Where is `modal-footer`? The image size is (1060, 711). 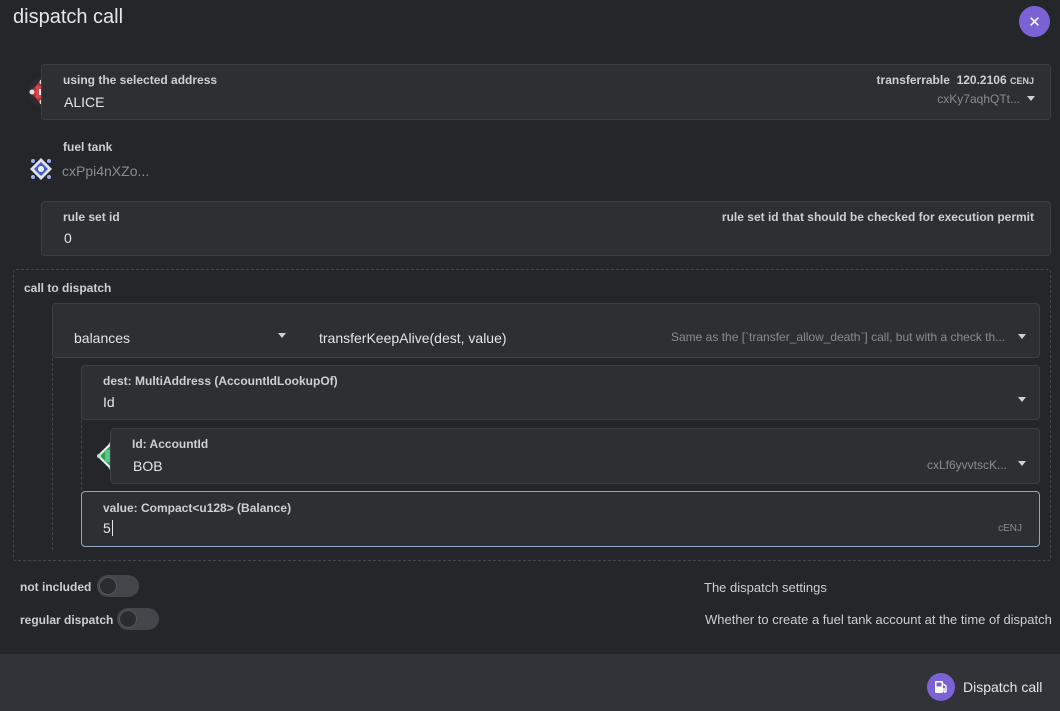 modal-footer is located at coordinates (530, 682).